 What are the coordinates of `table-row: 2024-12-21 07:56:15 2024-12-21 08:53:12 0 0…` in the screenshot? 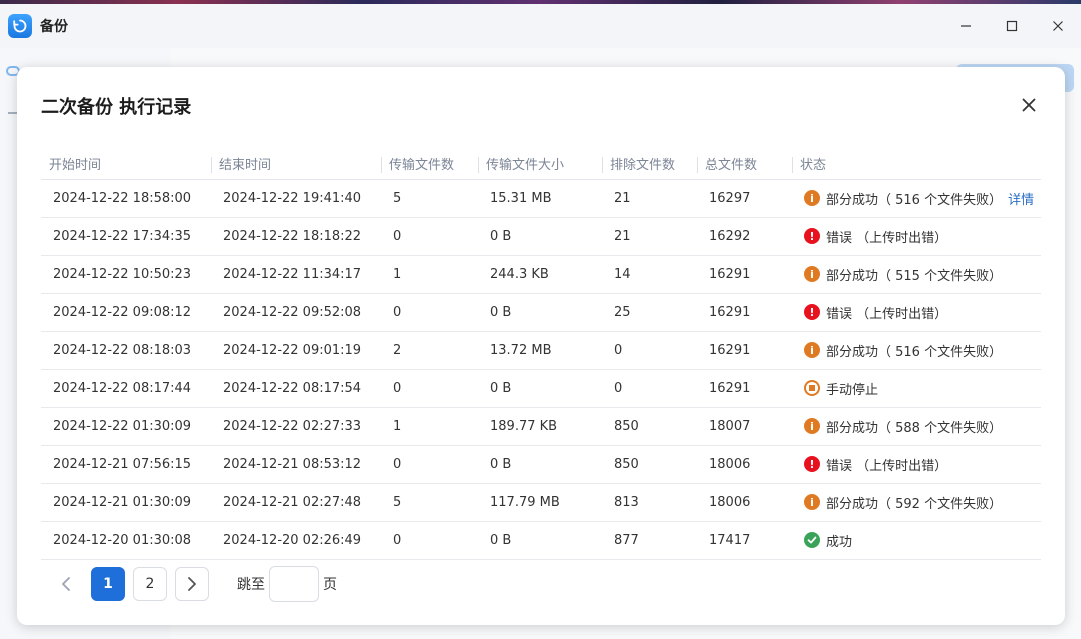 It's located at (541, 464).